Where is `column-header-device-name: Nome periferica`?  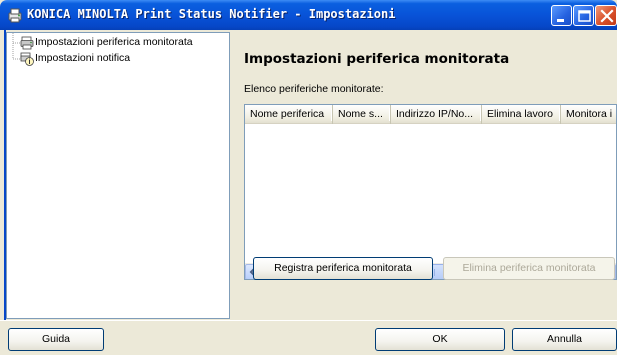
column-header-device-name: Nome periferica is located at coordinates (289, 114).